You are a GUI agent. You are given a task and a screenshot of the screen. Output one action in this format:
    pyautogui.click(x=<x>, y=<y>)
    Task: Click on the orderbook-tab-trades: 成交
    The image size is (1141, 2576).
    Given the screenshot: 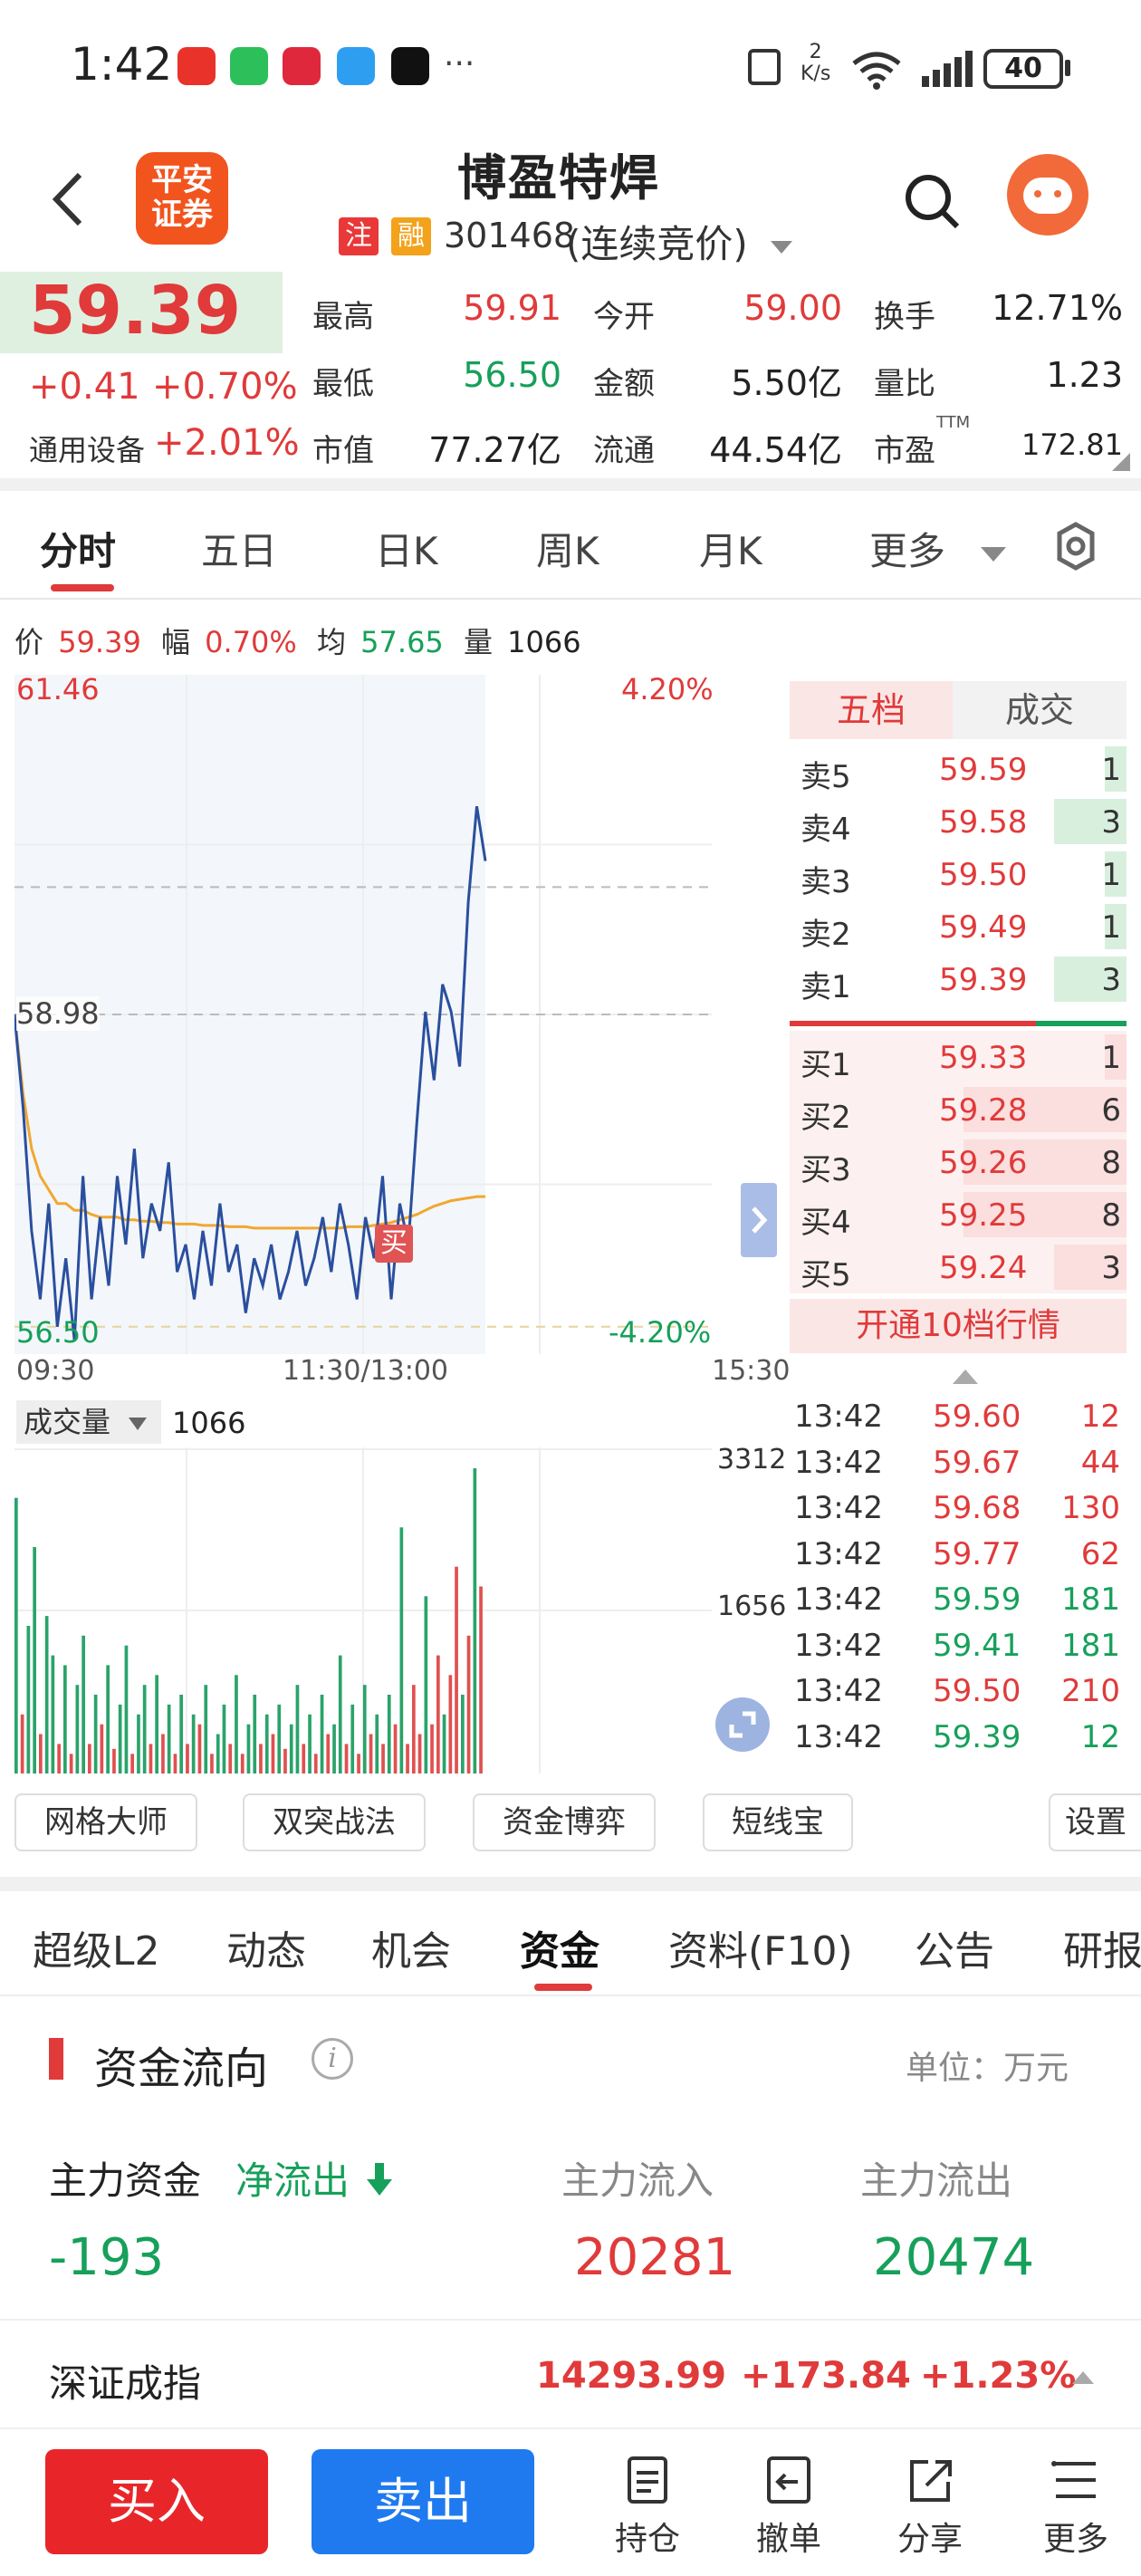 What is the action you would take?
    pyautogui.click(x=1040, y=710)
    